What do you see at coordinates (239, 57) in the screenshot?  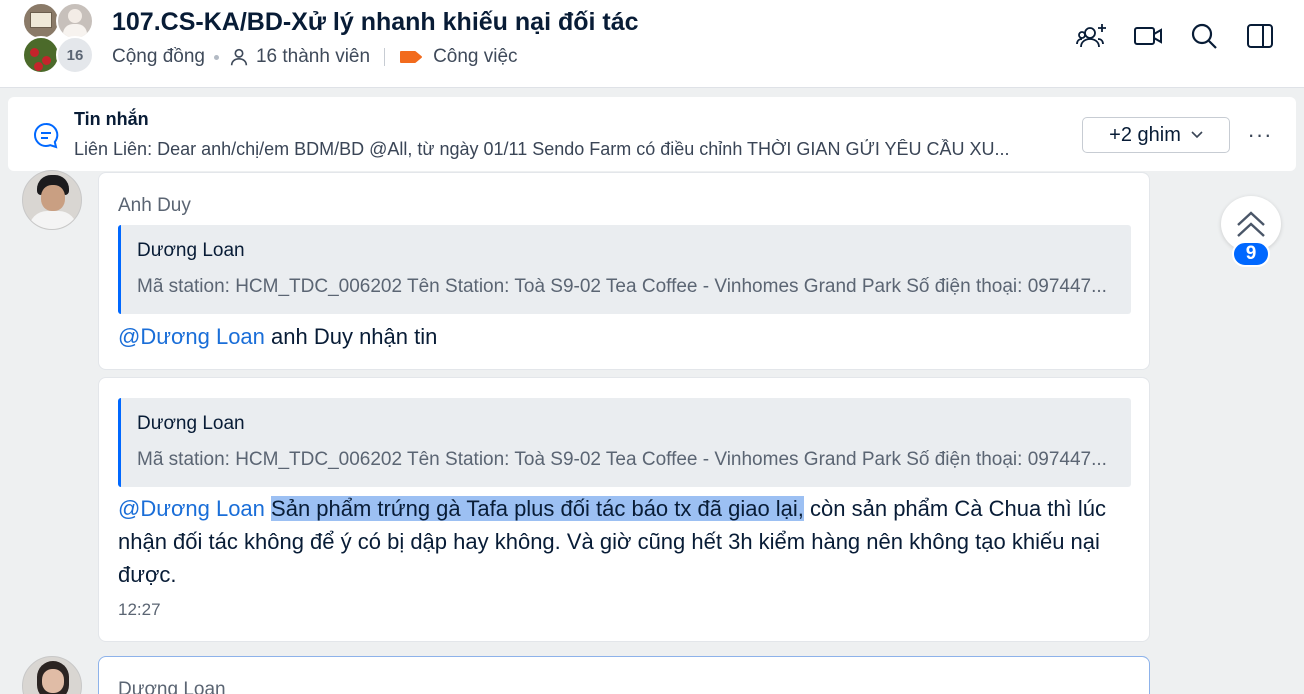 I see `member-icon` at bounding box center [239, 57].